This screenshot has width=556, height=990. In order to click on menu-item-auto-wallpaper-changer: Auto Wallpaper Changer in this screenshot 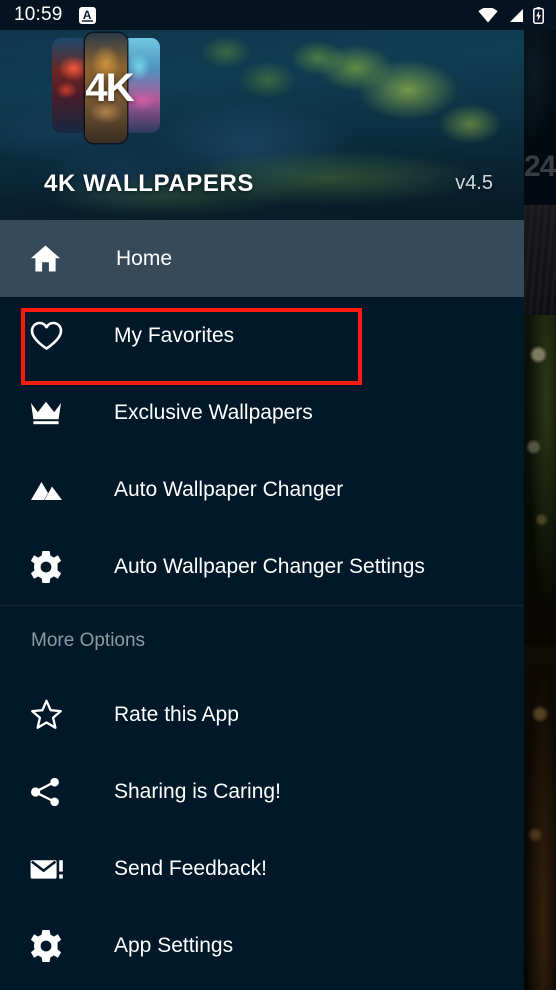, I will do `click(262, 489)`.